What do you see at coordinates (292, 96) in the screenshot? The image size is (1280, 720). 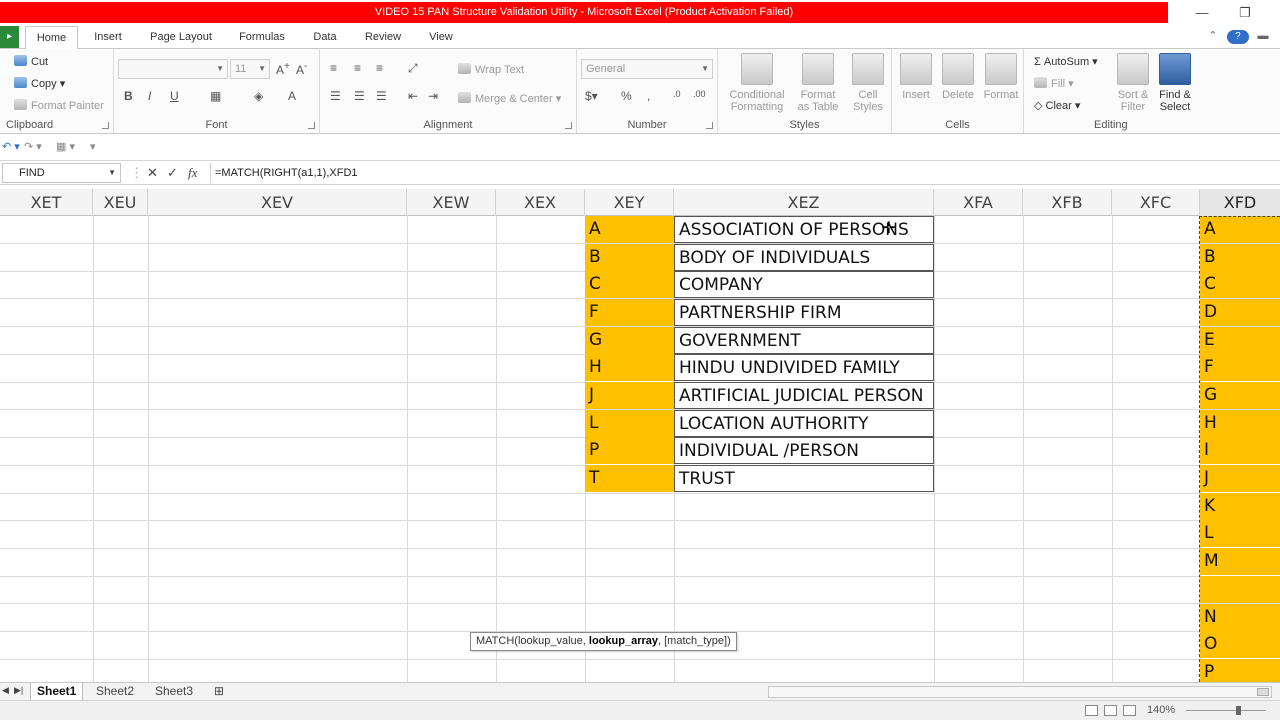 I see `font-color-icon: A` at bounding box center [292, 96].